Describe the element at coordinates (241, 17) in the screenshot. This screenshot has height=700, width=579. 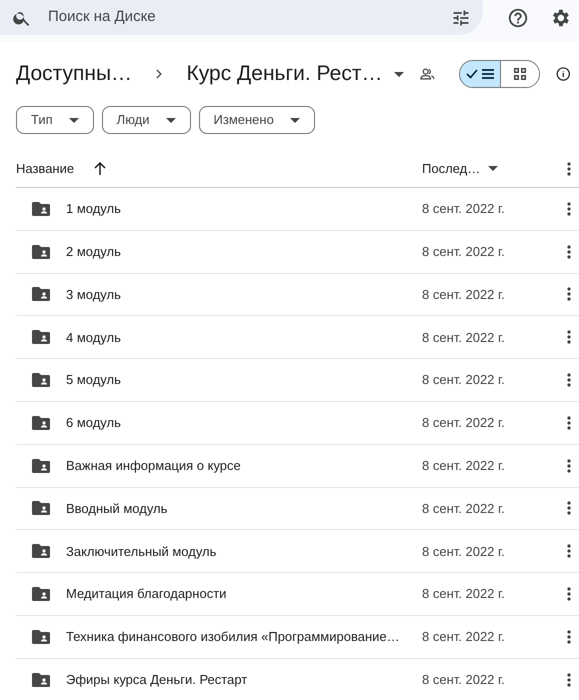
I see `search-field: Поиск на Диске` at that location.